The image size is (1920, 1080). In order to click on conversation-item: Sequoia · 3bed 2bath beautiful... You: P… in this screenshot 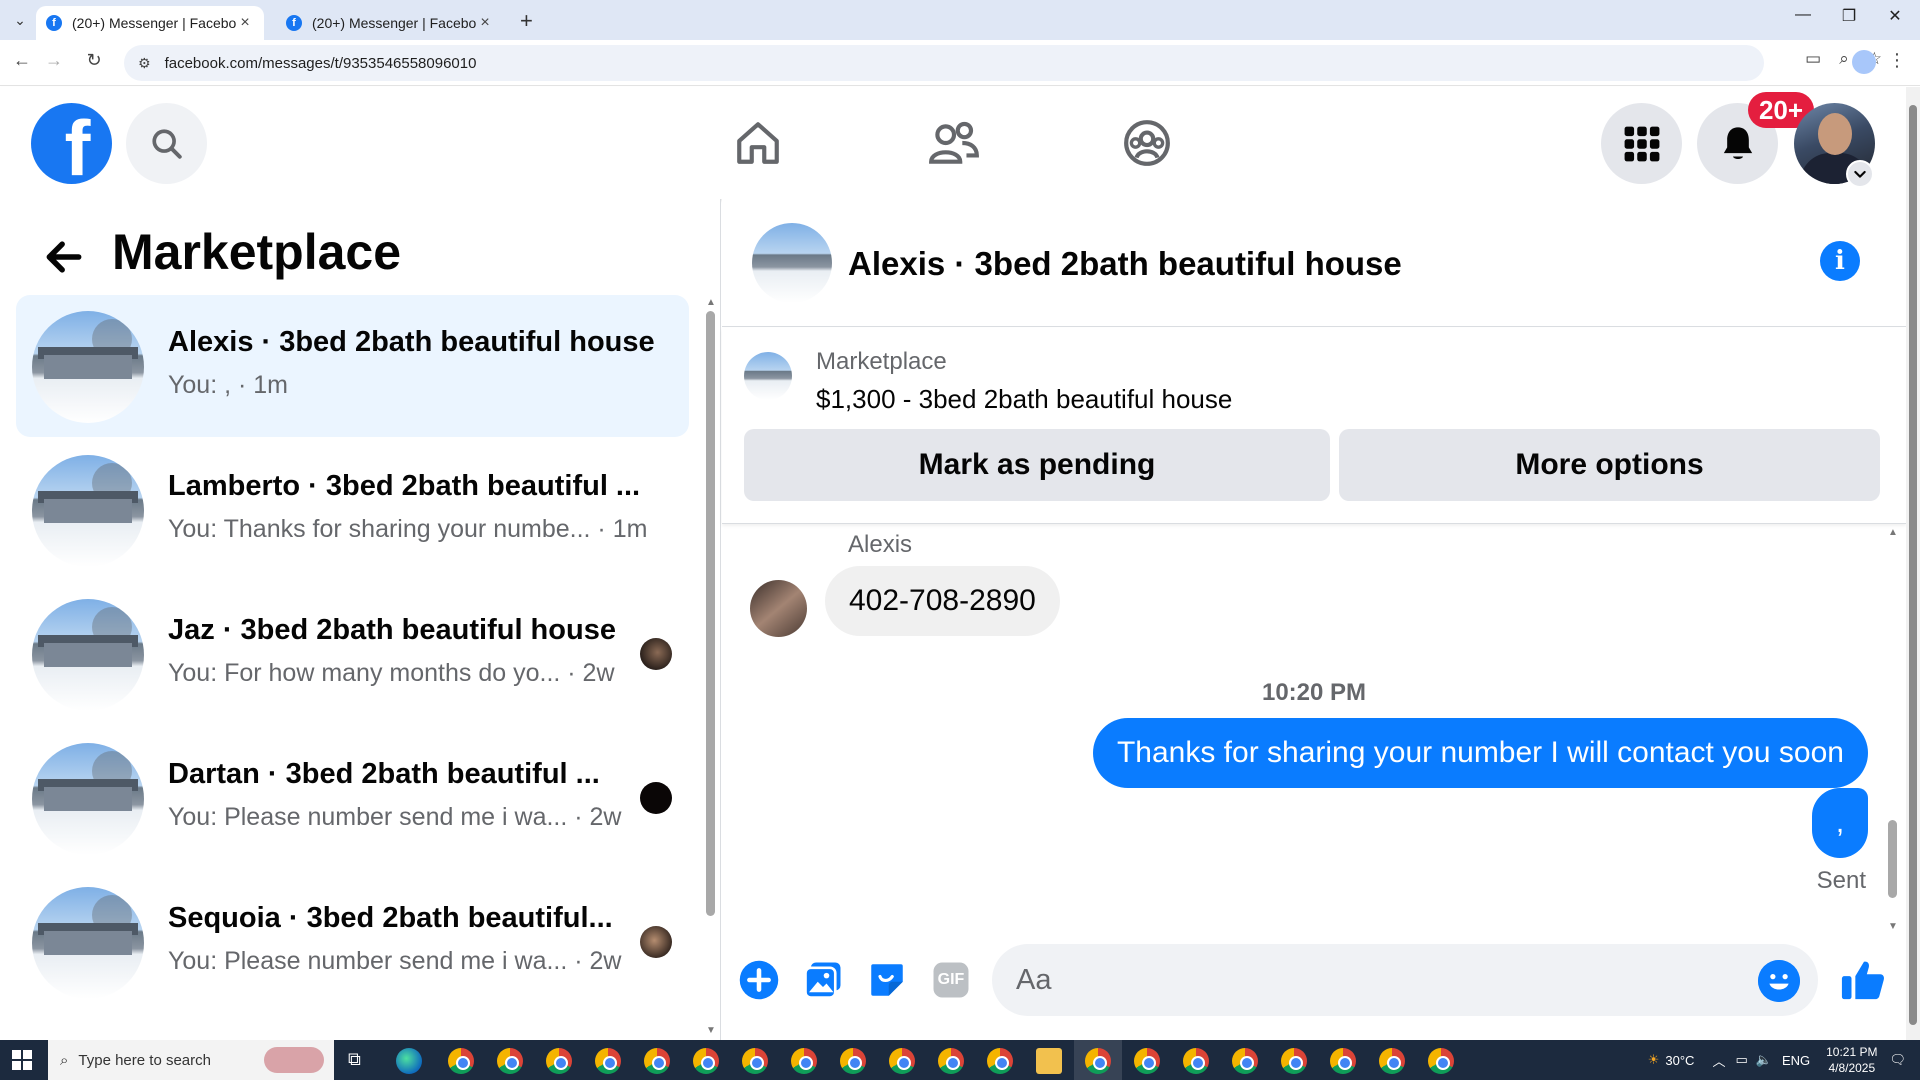, I will do `click(352, 942)`.